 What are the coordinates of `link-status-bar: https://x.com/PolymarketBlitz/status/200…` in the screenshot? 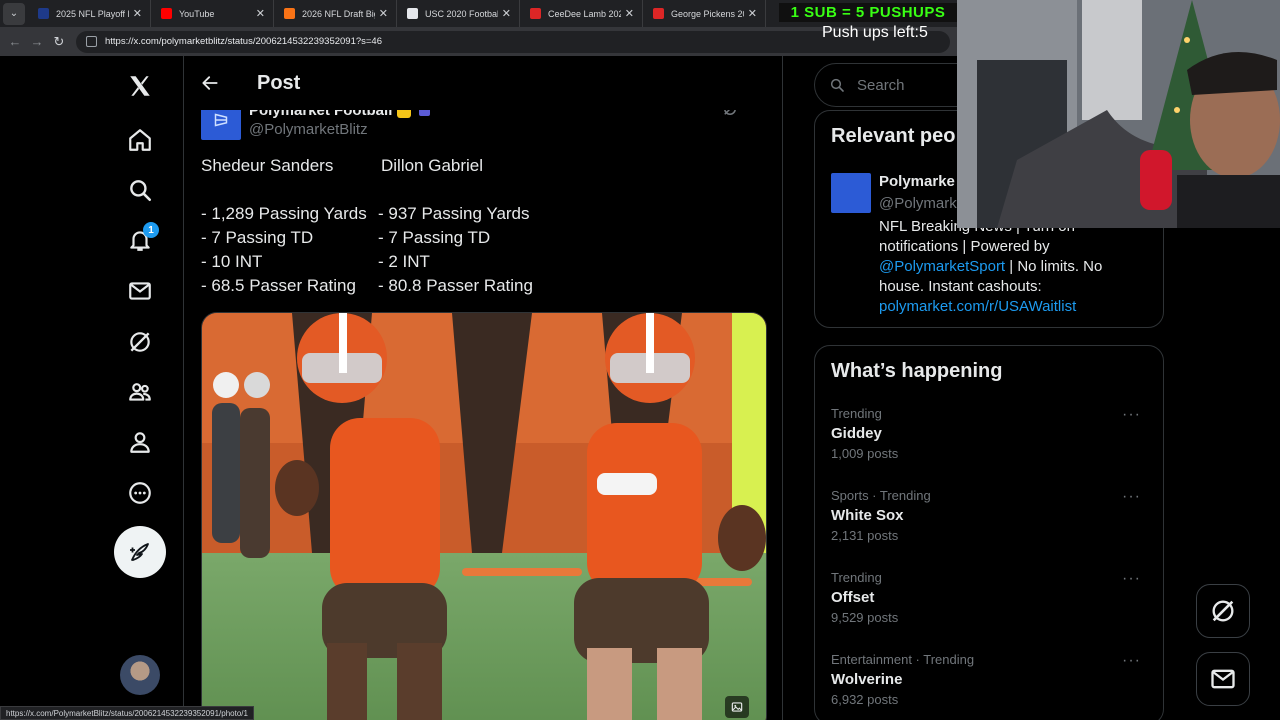 It's located at (127, 713).